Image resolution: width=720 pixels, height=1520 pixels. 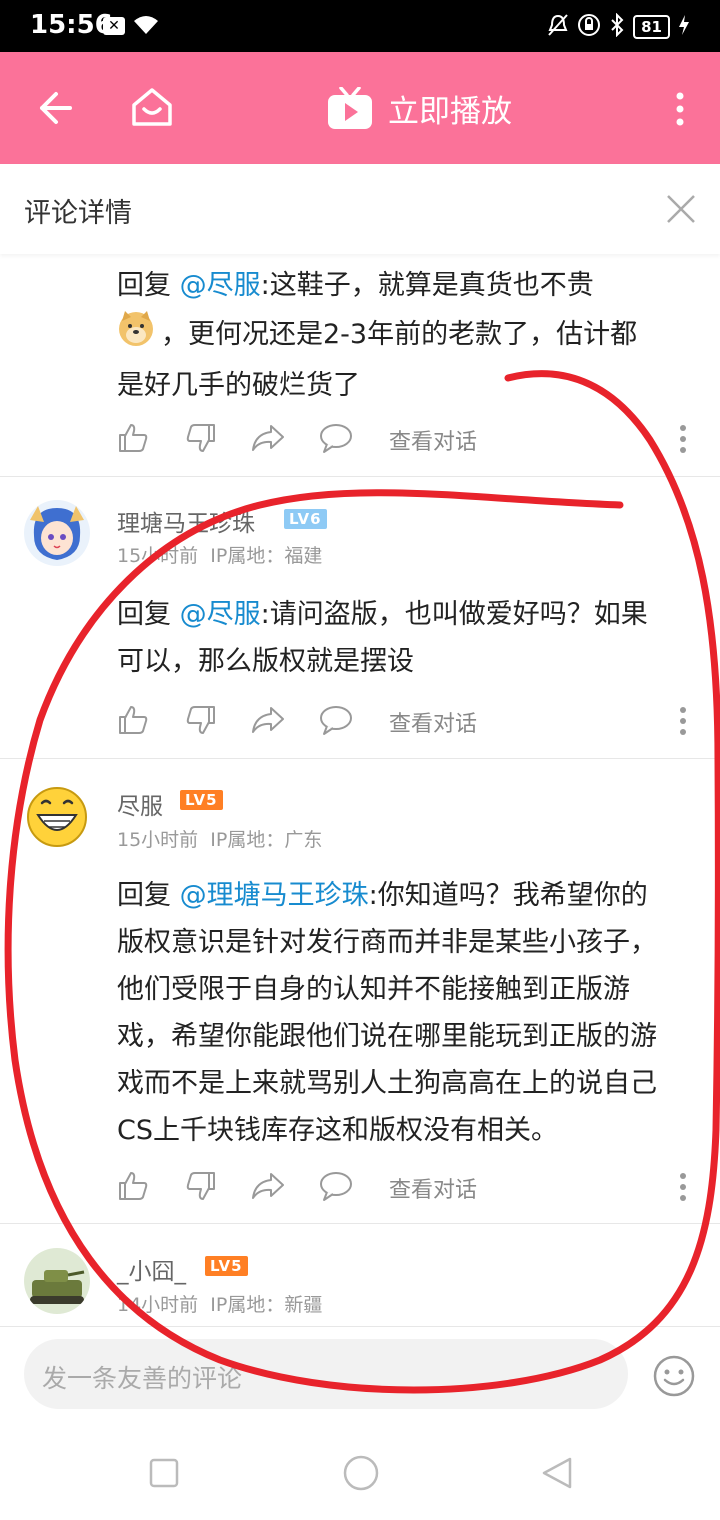 What do you see at coordinates (684, 27) in the screenshot?
I see `charging-icon` at bounding box center [684, 27].